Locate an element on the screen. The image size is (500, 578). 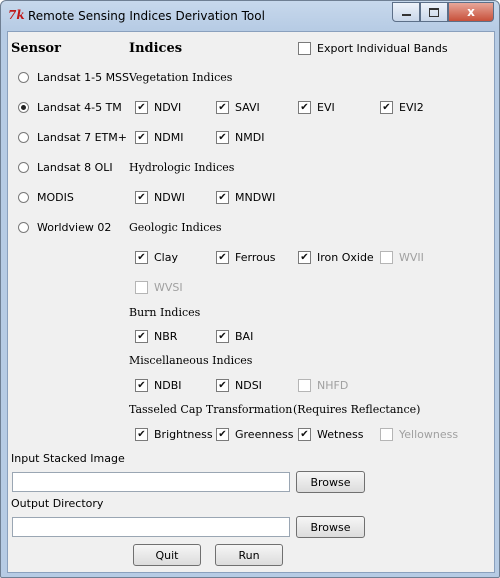
checkbox-ndbi: ✔ NDBI is located at coordinates (158, 385).